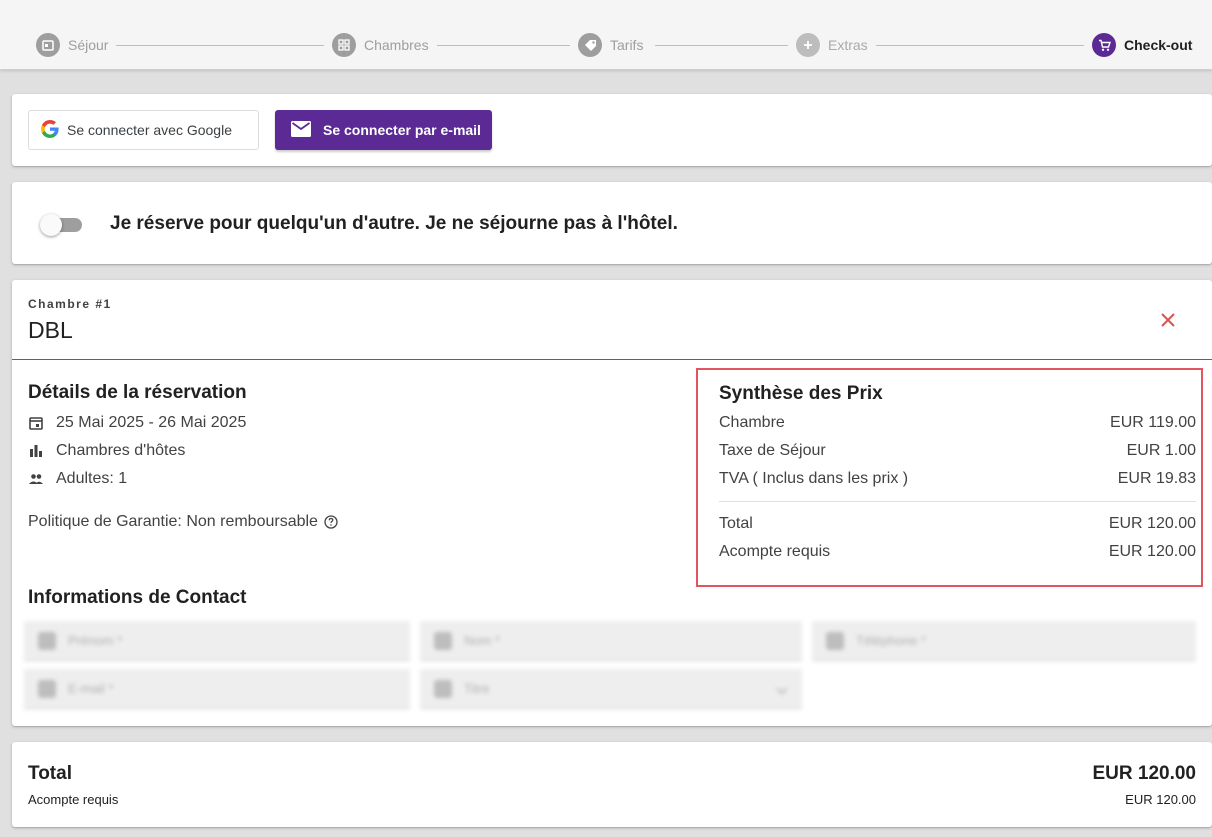 The width and height of the screenshot is (1212, 837). I want to click on price-value: EUR 119.00, so click(1153, 422).